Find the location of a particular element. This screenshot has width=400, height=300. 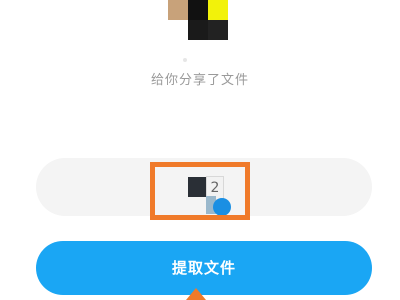

sharer-name-placeholder is located at coordinates (185, 60).